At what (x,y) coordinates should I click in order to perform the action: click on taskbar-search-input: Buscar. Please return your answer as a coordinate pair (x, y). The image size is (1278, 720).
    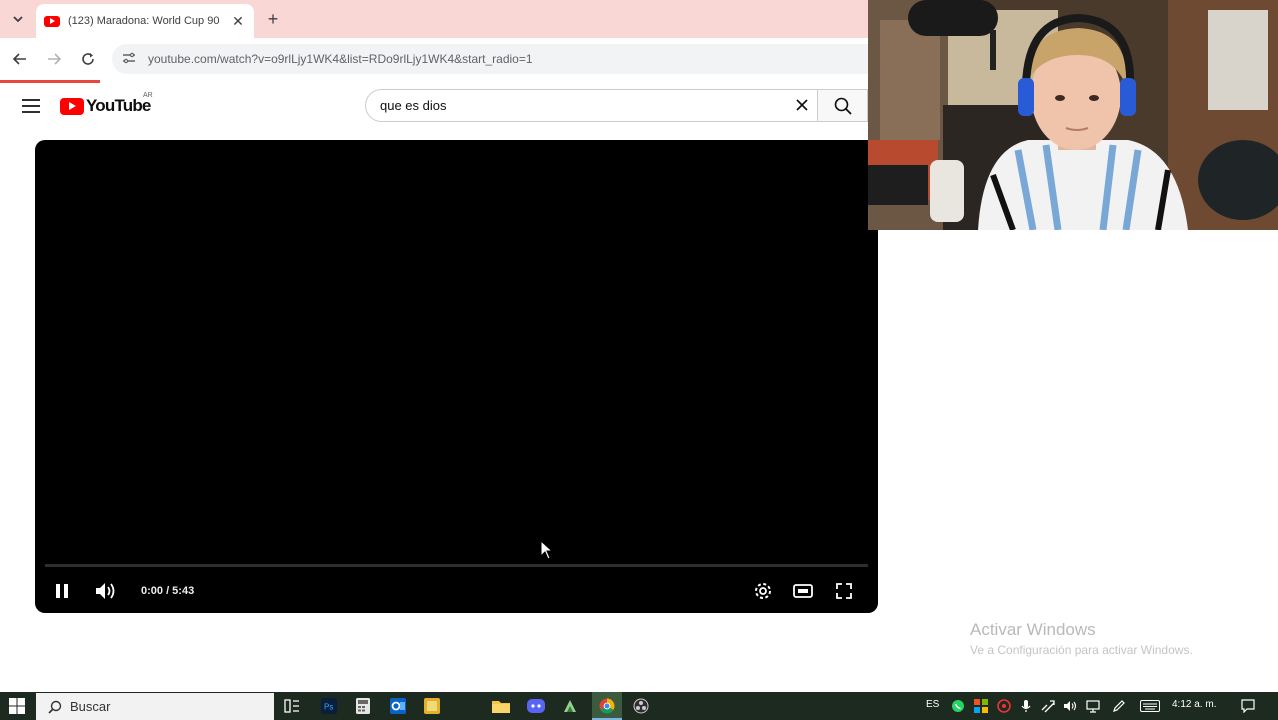
    Looking at the image, I should click on (155, 706).